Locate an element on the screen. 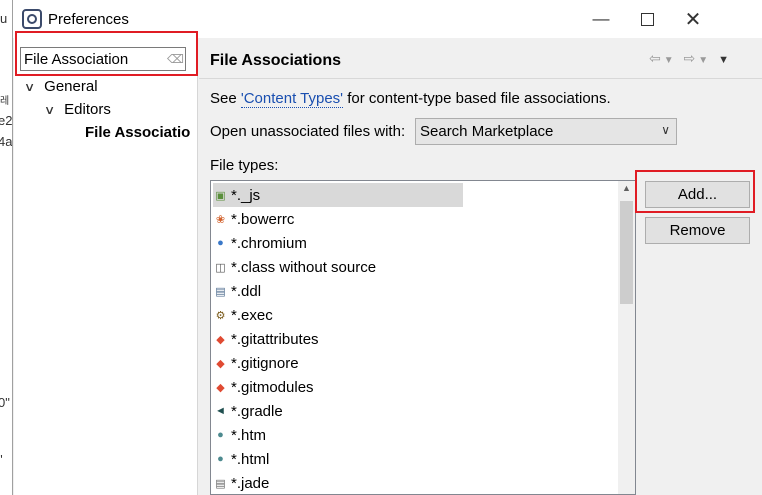 The width and height of the screenshot is (762, 495). minimize-button: — is located at coordinates (601, 19).